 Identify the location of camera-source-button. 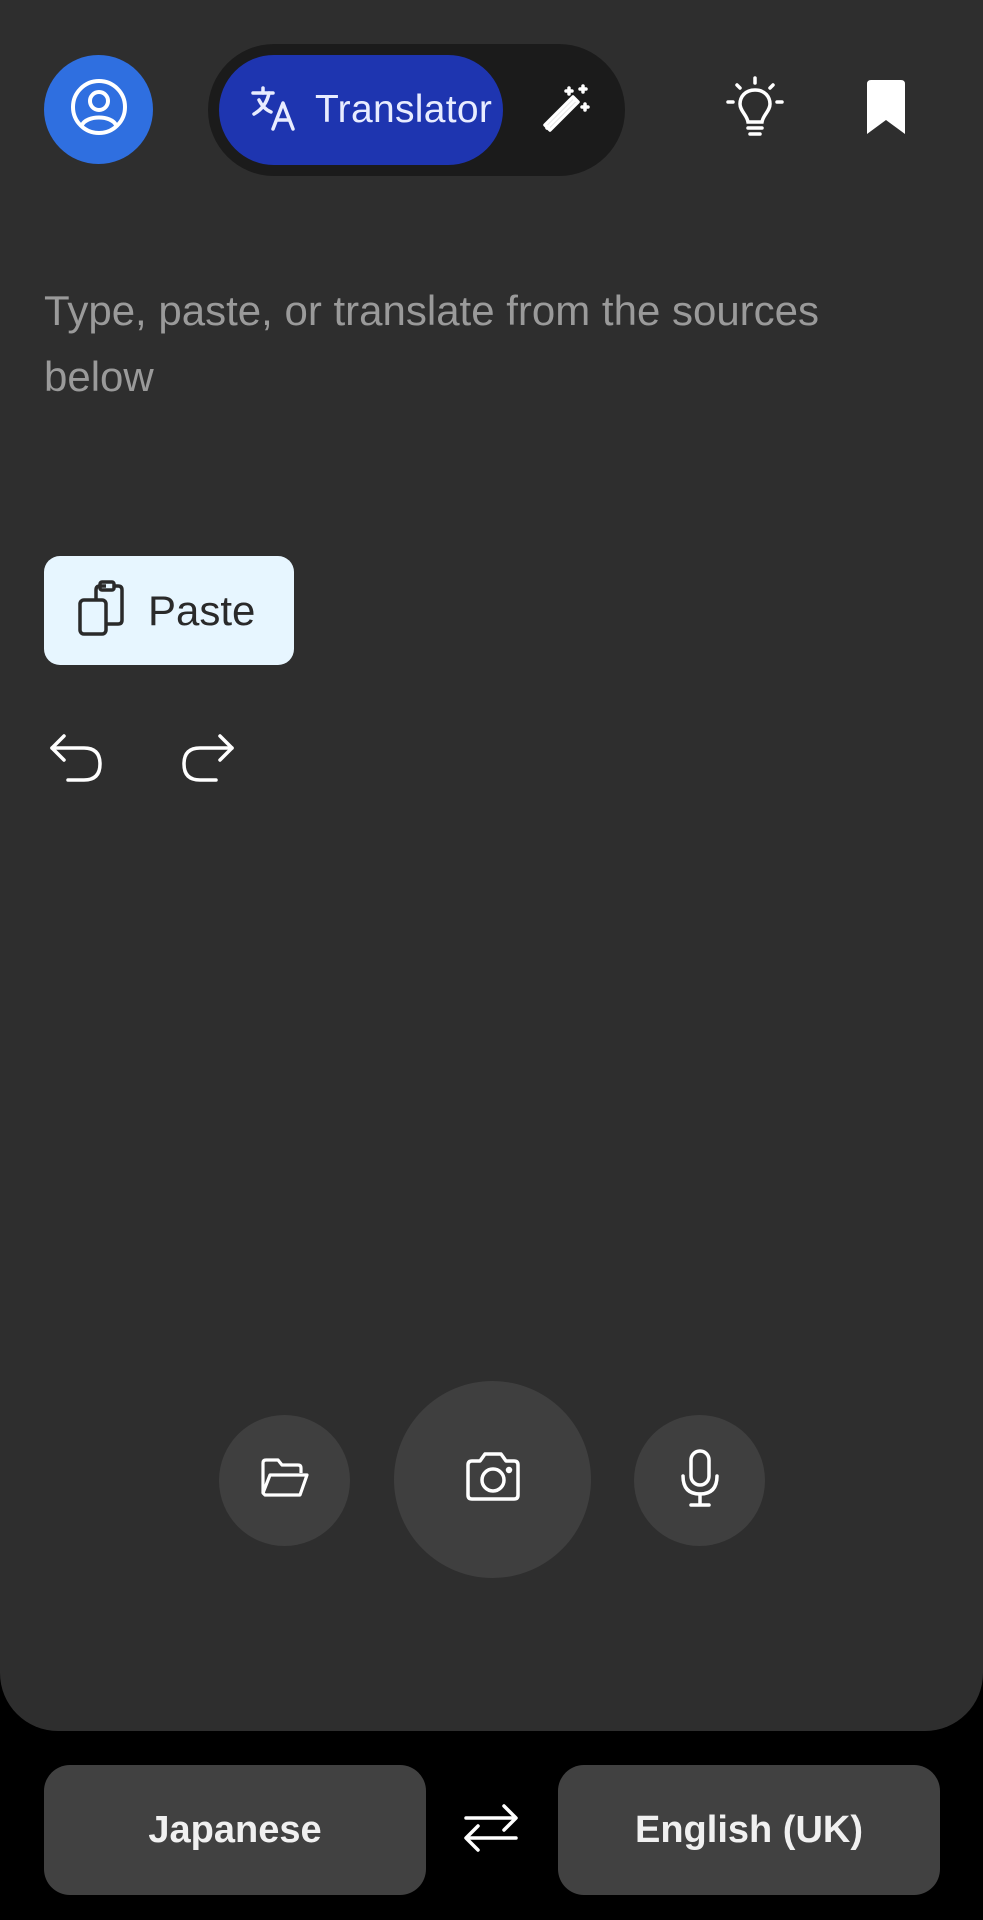
(492, 1479).